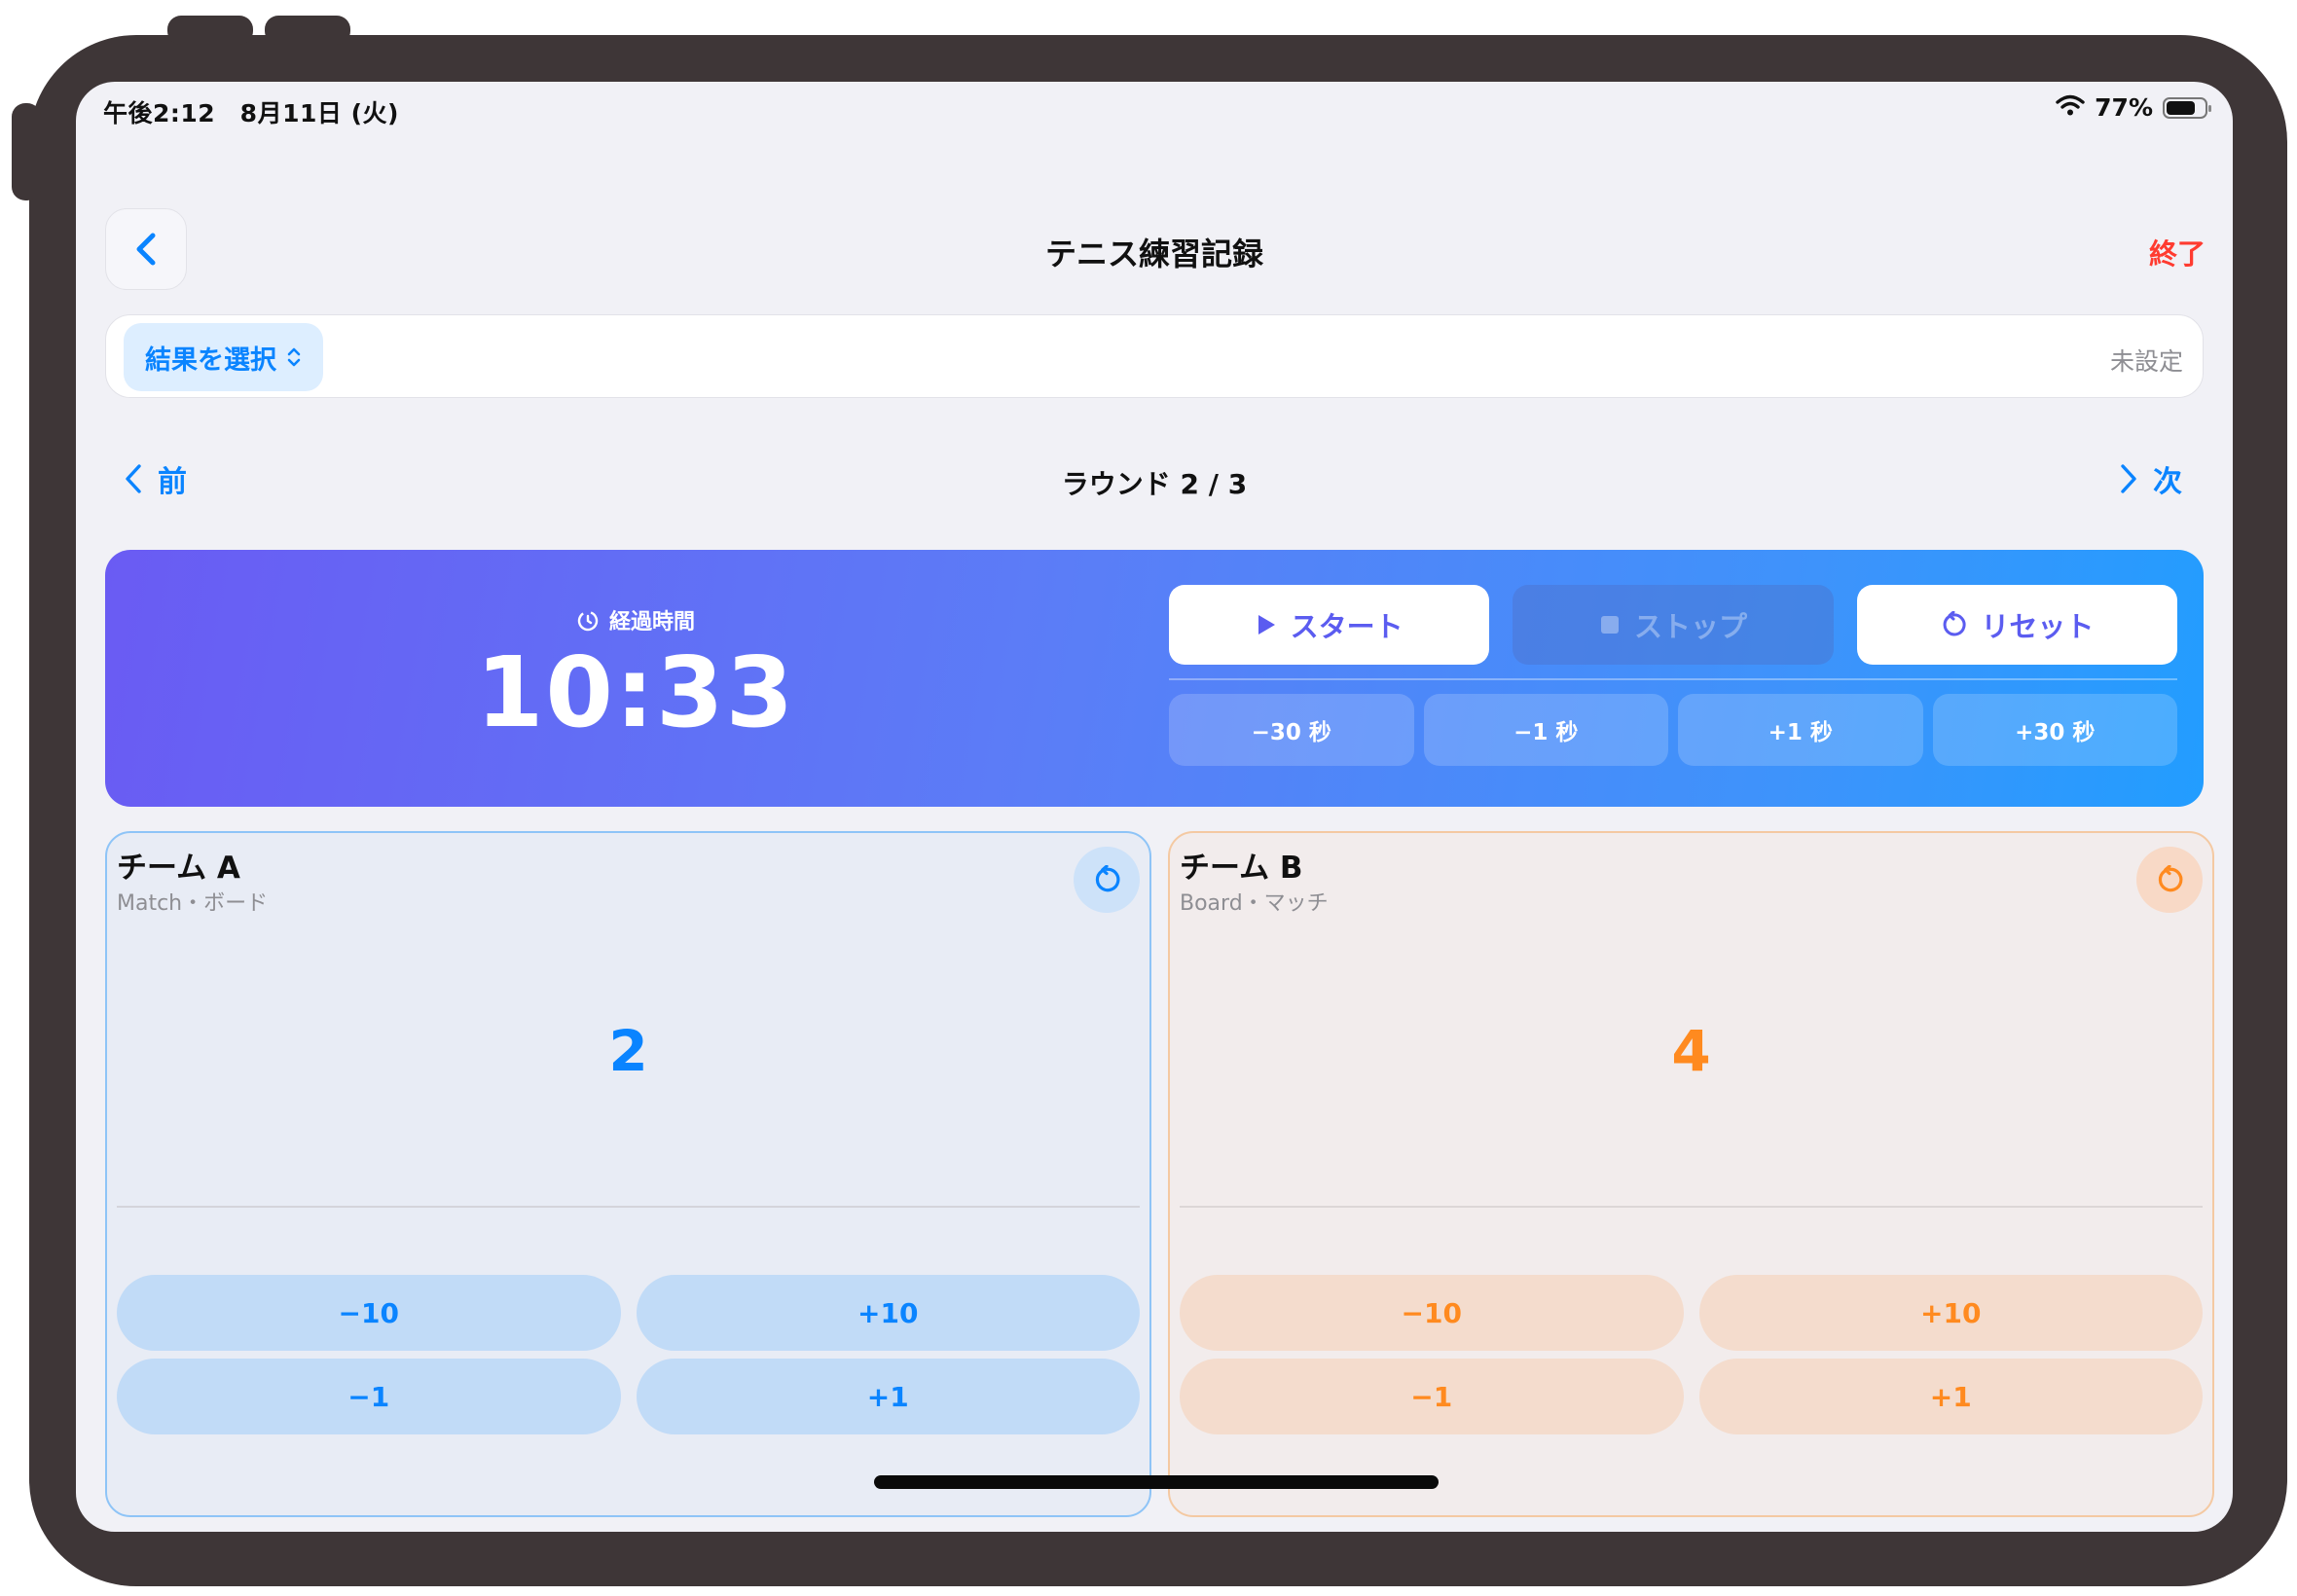 This screenshot has width=2297, height=1596. What do you see at coordinates (628, 1354) in the screenshot?
I see `team-a-score-buttons: −10 +10 −1 +1` at bounding box center [628, 1354].